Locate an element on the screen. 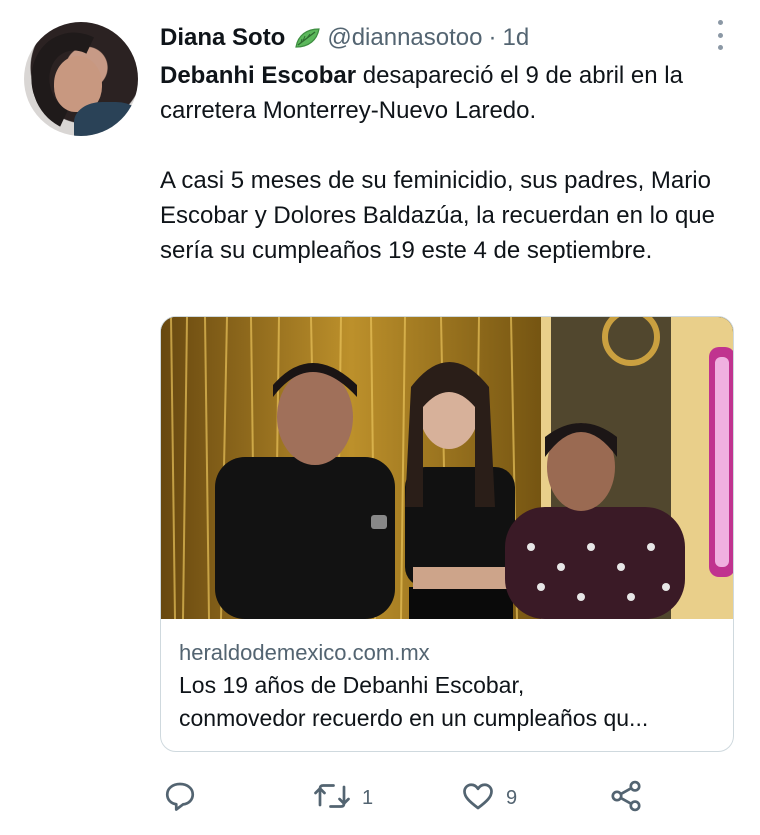 The height and width of the screenshot is (835, 760). like-button: 9 is located at coordinates (488, 798).